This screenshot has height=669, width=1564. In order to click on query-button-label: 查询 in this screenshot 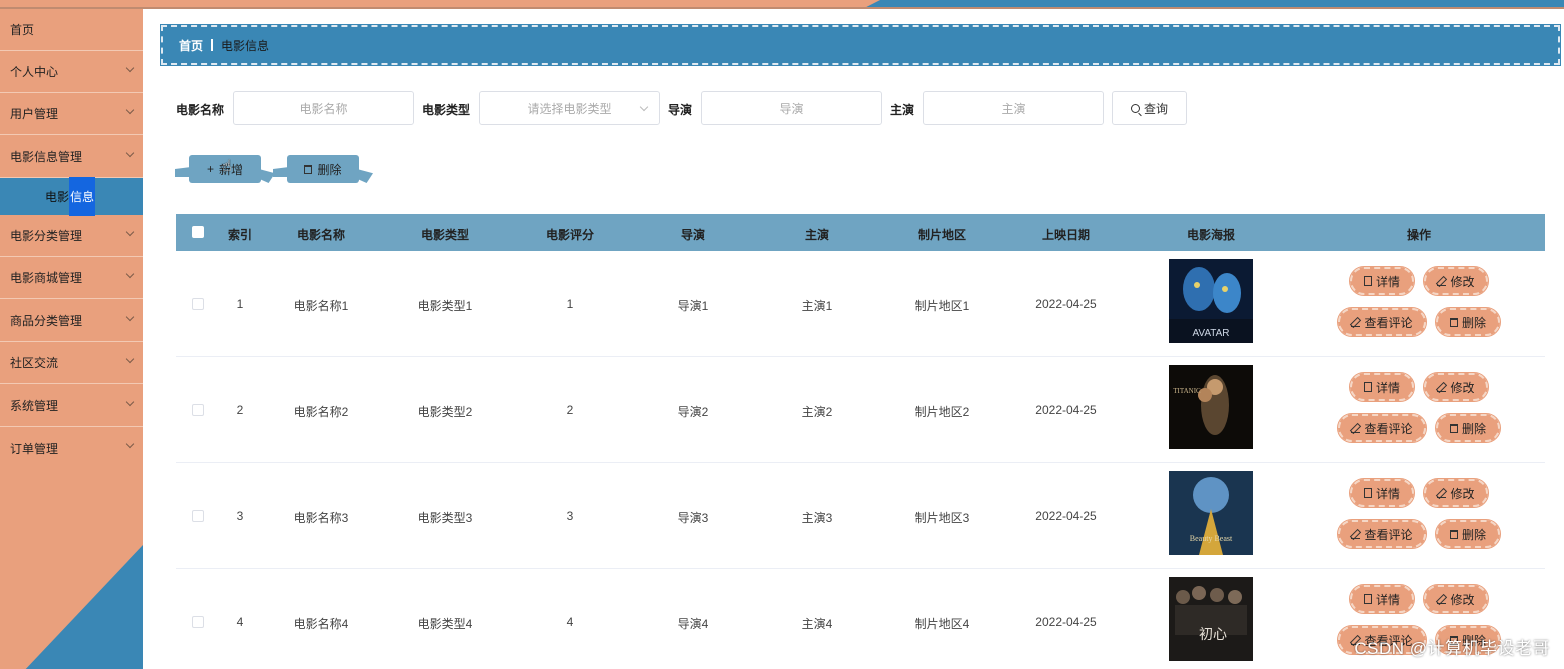, I will do `click(1155, 108)`.